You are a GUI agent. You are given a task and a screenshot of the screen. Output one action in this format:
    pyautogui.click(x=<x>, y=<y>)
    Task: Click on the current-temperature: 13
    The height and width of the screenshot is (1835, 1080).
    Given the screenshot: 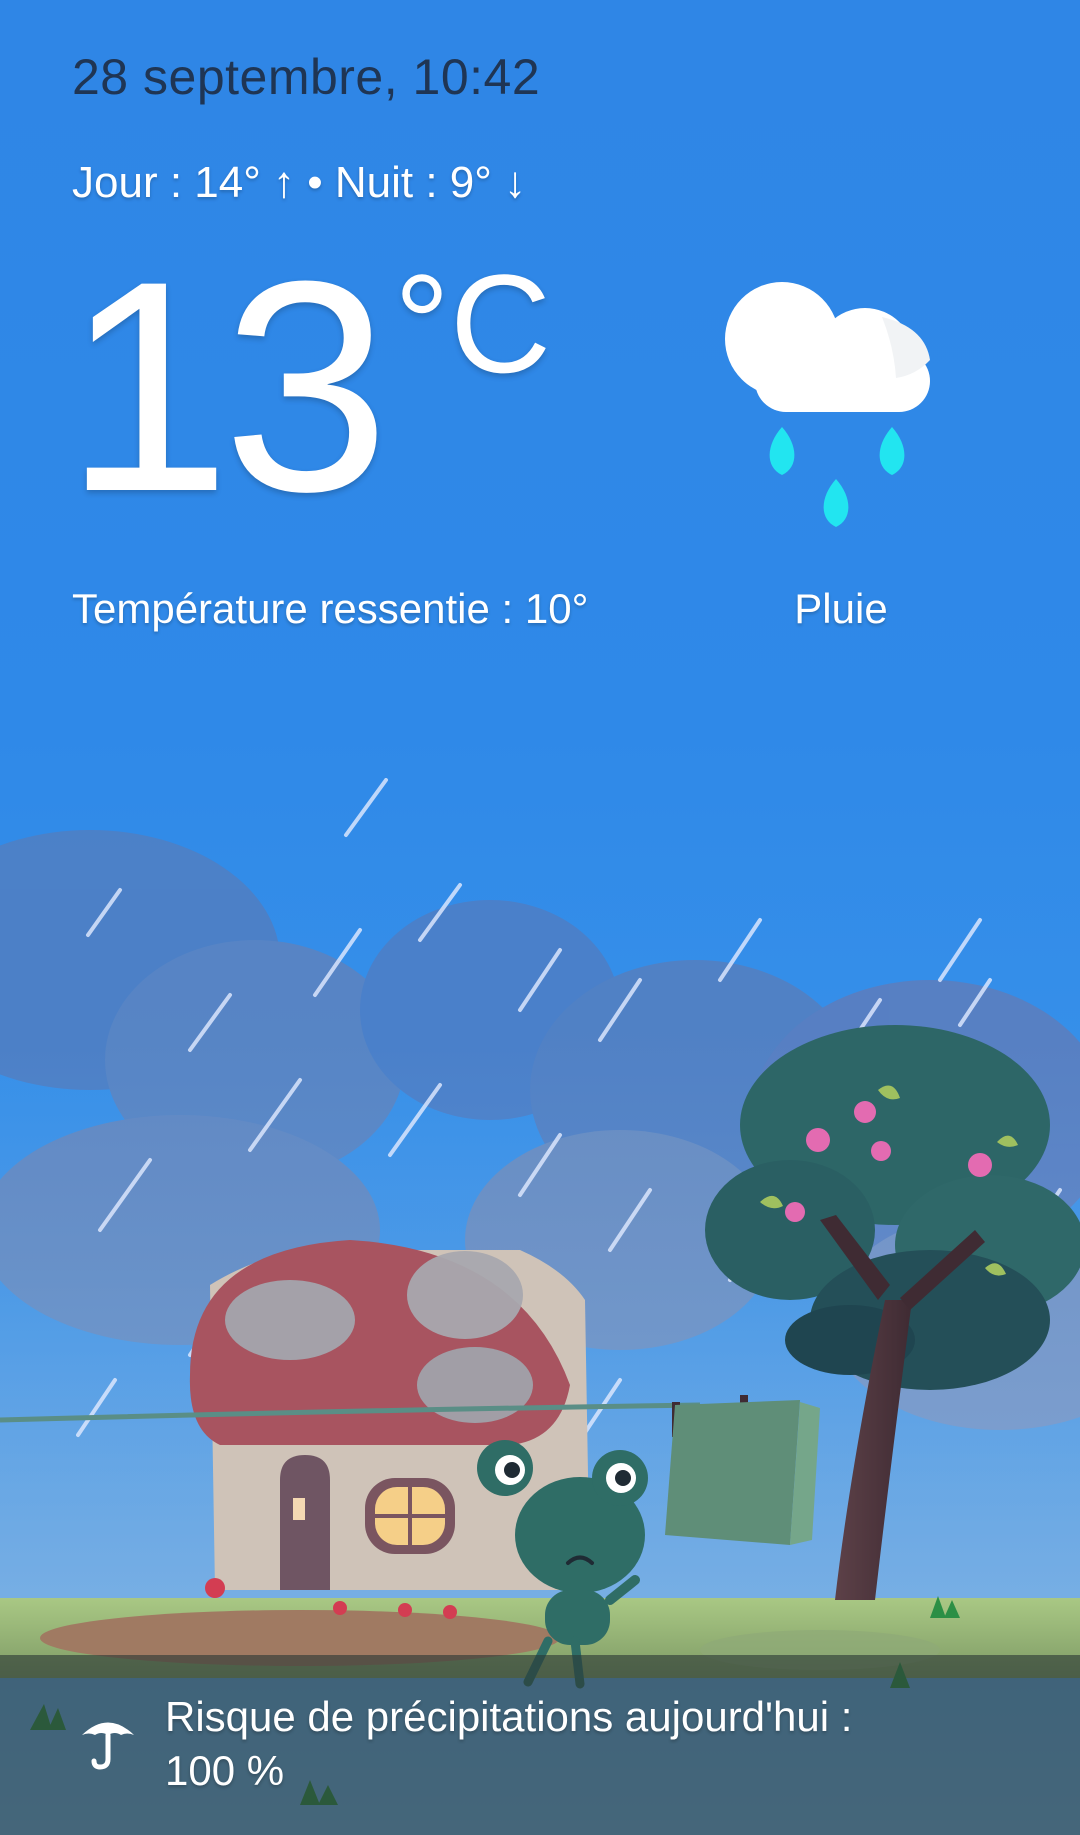 What is the action you would take?
    pyautogui.click(x=227, y=386)
    